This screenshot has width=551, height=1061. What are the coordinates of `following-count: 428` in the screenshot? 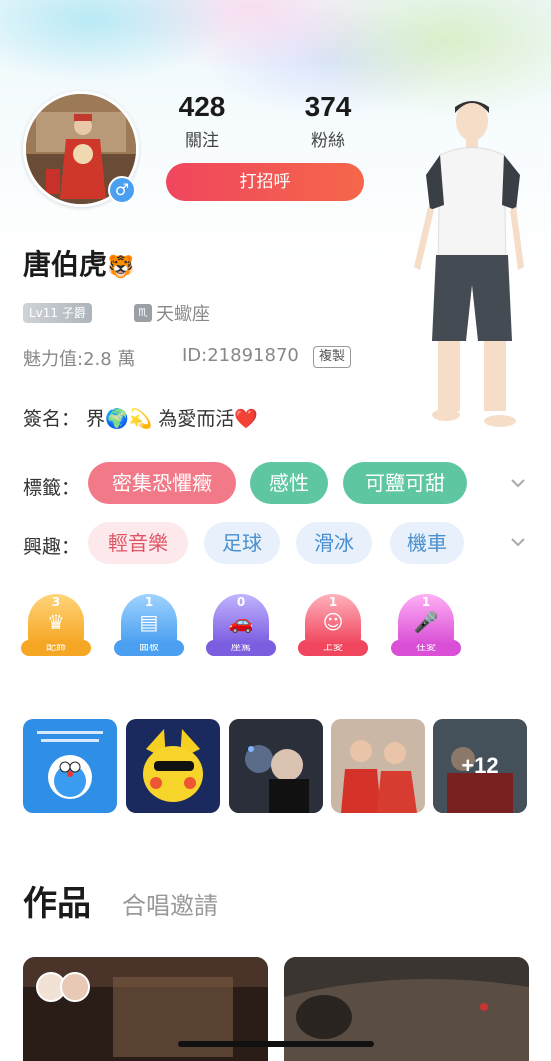 It's located at (202, 107).